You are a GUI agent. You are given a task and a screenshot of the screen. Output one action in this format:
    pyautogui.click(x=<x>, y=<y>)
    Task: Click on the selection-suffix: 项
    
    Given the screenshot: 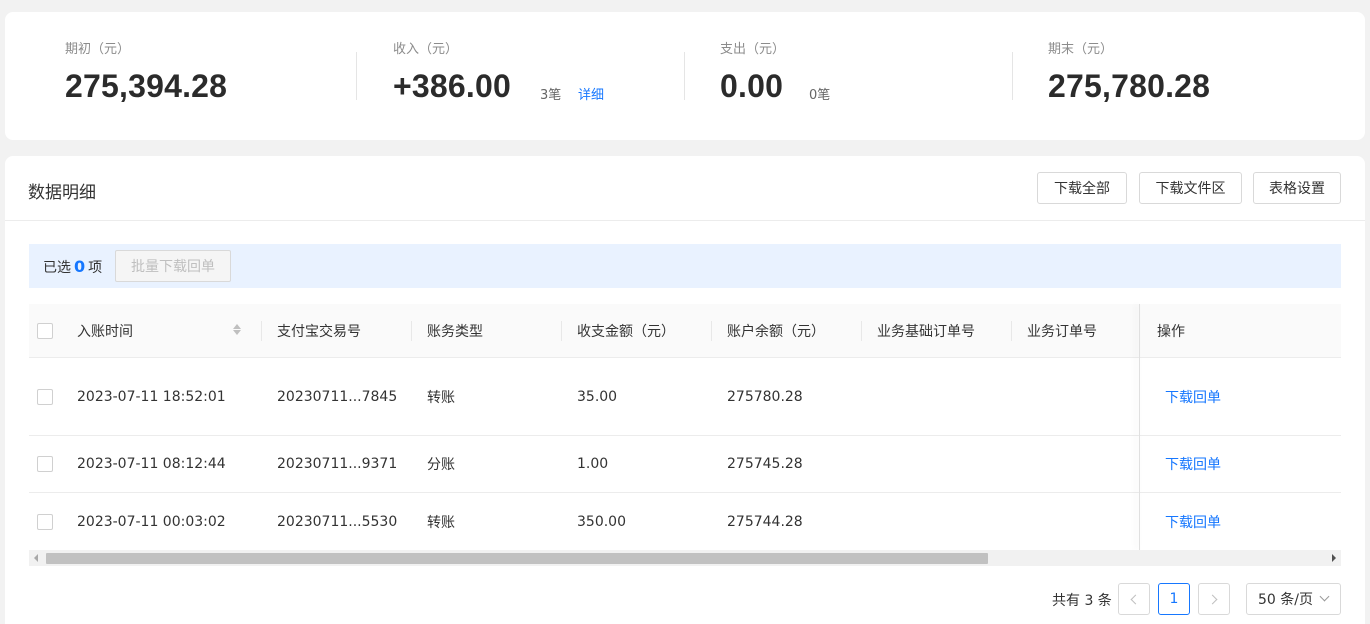 What is the action you would take?
    pyautogui.click(x=95, y=268)
    